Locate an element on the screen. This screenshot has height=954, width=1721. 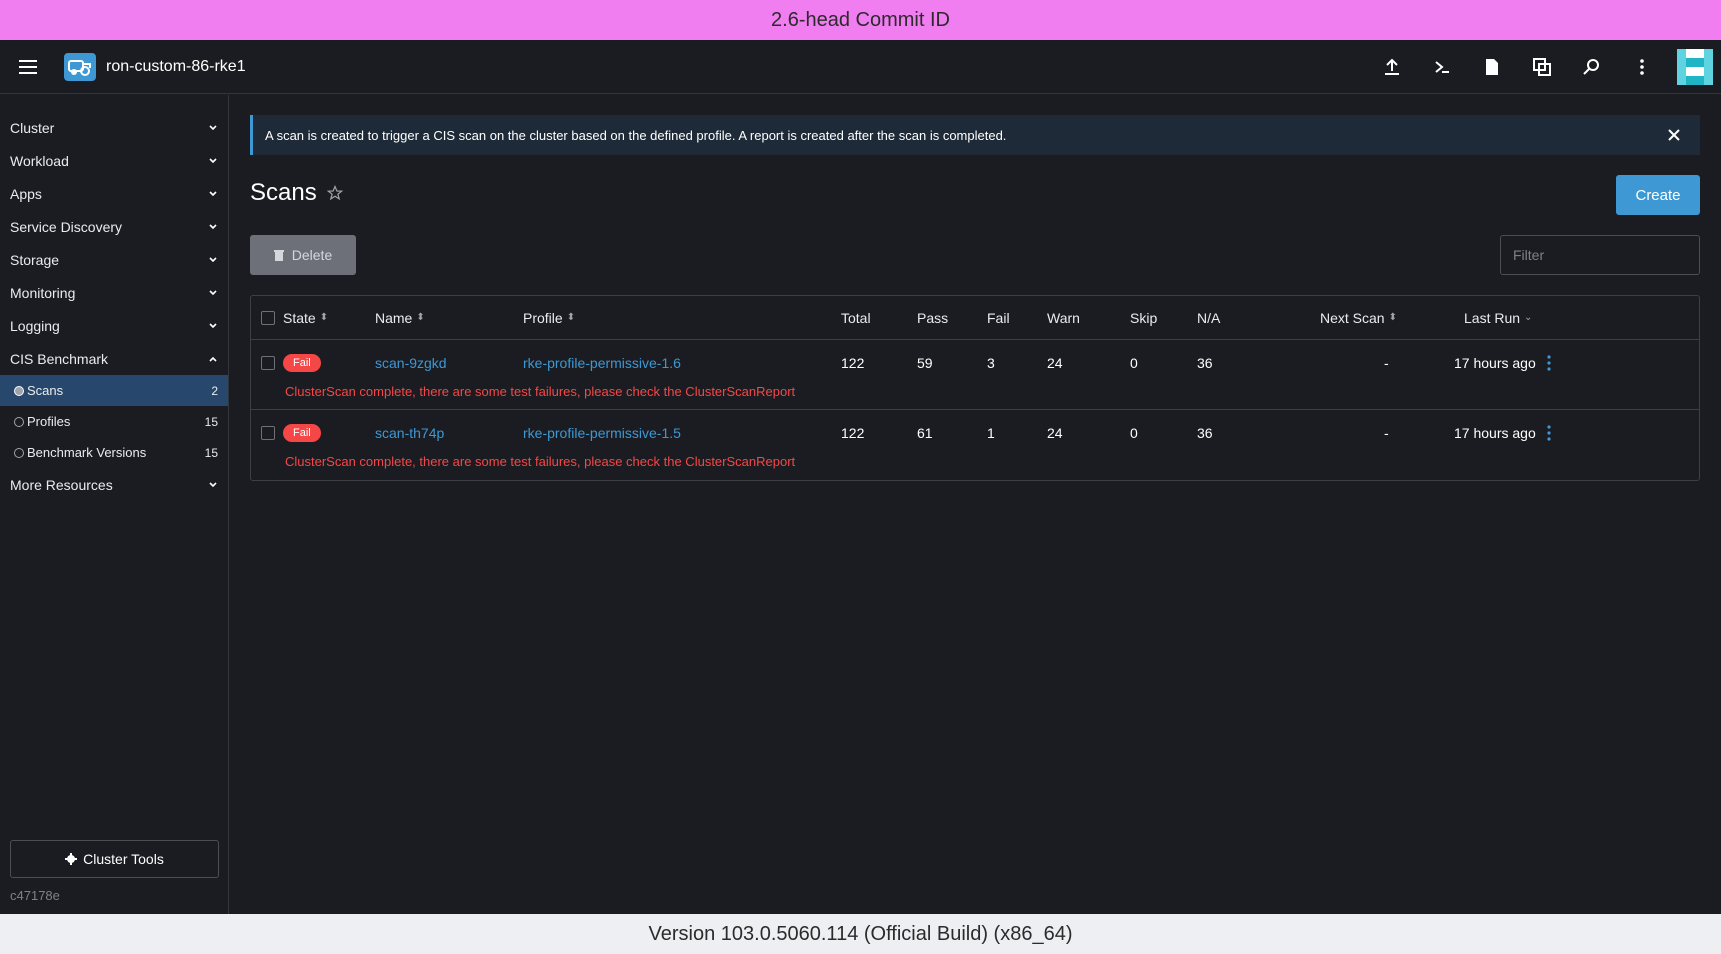
sort-icon: ⬍ is located at coordinates (571, 317).